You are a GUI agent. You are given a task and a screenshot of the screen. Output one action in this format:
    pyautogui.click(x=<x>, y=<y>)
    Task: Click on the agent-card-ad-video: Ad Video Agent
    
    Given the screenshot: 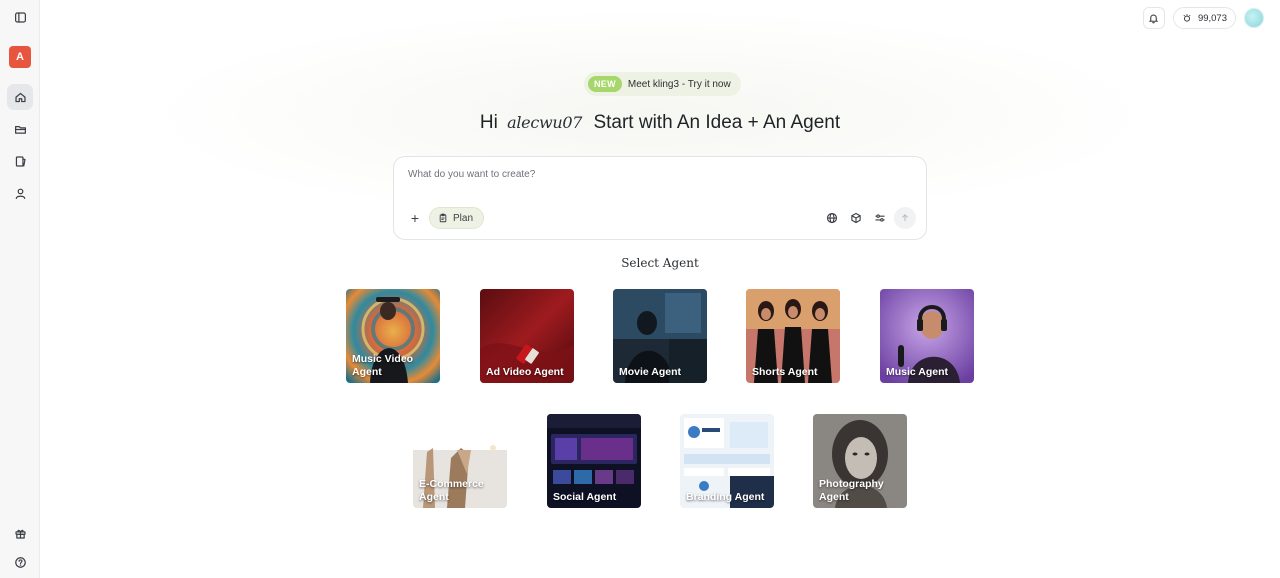 What is the action you would take?
    pyautogui.click(x=527, y=336)
    